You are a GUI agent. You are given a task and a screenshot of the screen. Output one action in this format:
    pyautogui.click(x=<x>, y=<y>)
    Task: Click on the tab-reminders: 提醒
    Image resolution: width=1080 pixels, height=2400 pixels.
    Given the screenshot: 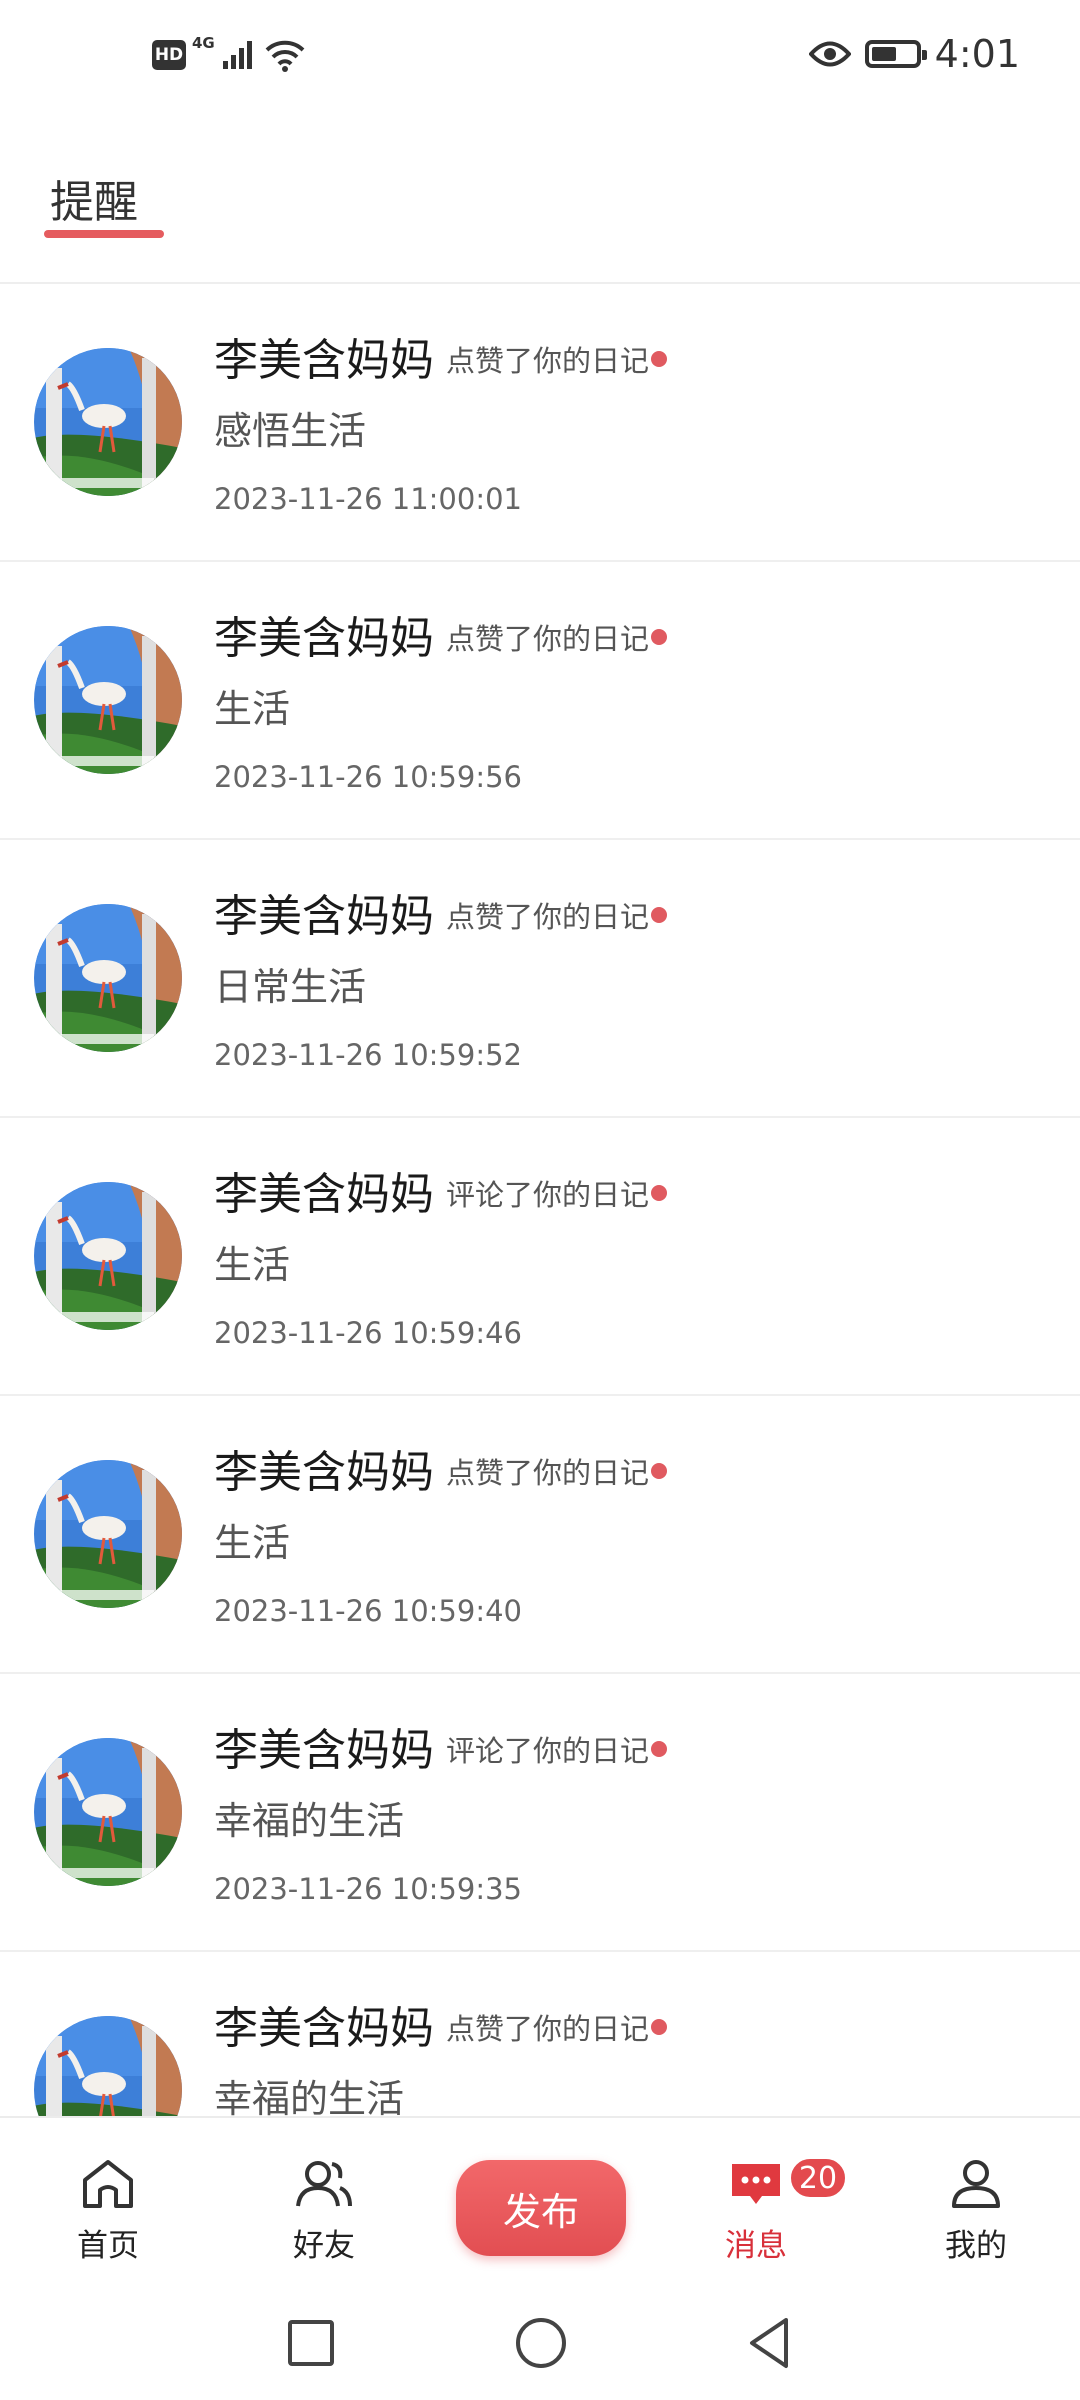 What is the action you would take?
    pyautogui.click(x=94, y=198)
    